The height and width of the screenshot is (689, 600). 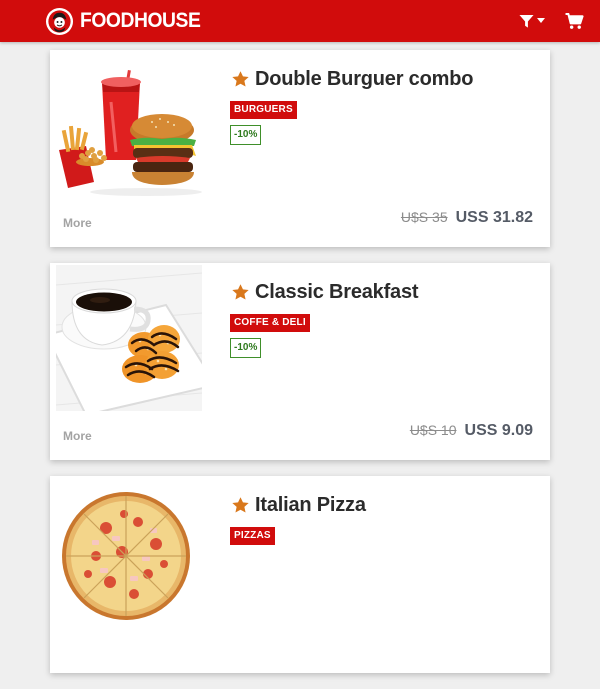 I want to click on shopping-cart-icon, so click(x=574, y=20).